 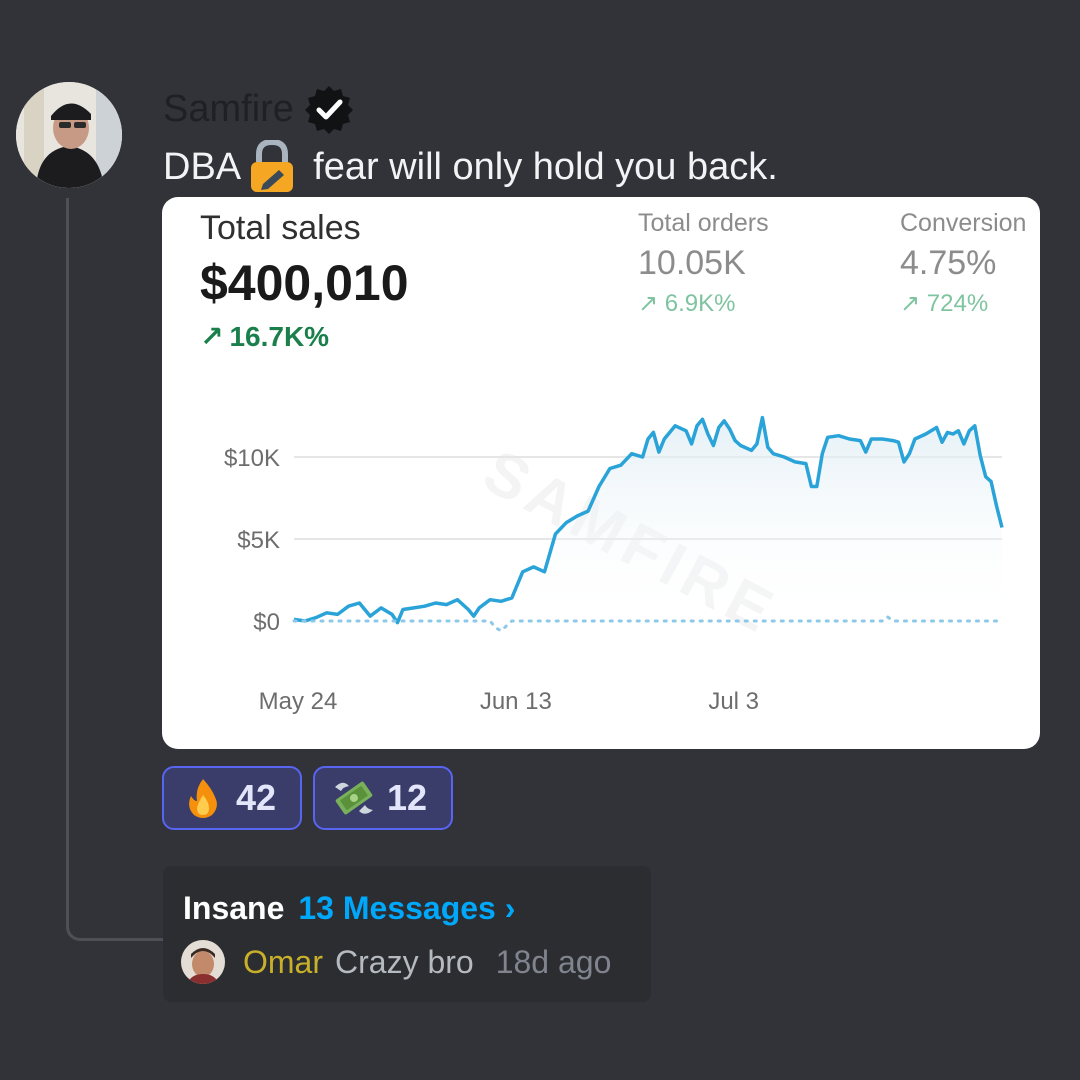 I want to click on fire-emoji-icon, so click(x=203, y=798).